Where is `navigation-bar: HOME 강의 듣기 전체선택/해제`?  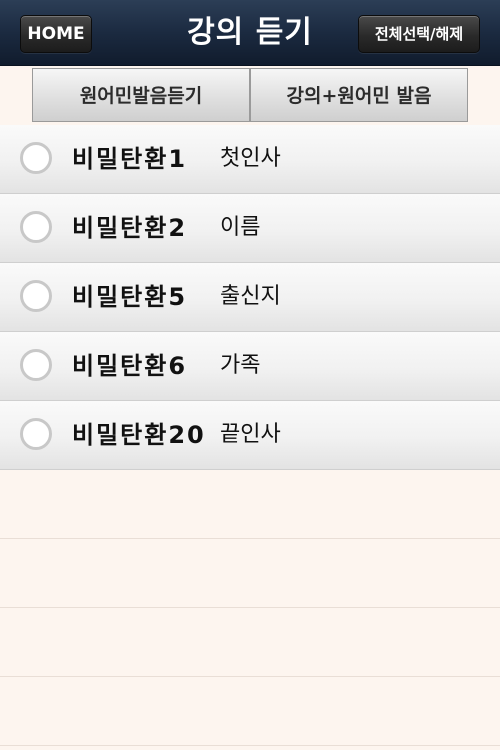
navigation-bar: HOME 강의 듣기 전체선택/해제 is located at coordinates (250, 33).